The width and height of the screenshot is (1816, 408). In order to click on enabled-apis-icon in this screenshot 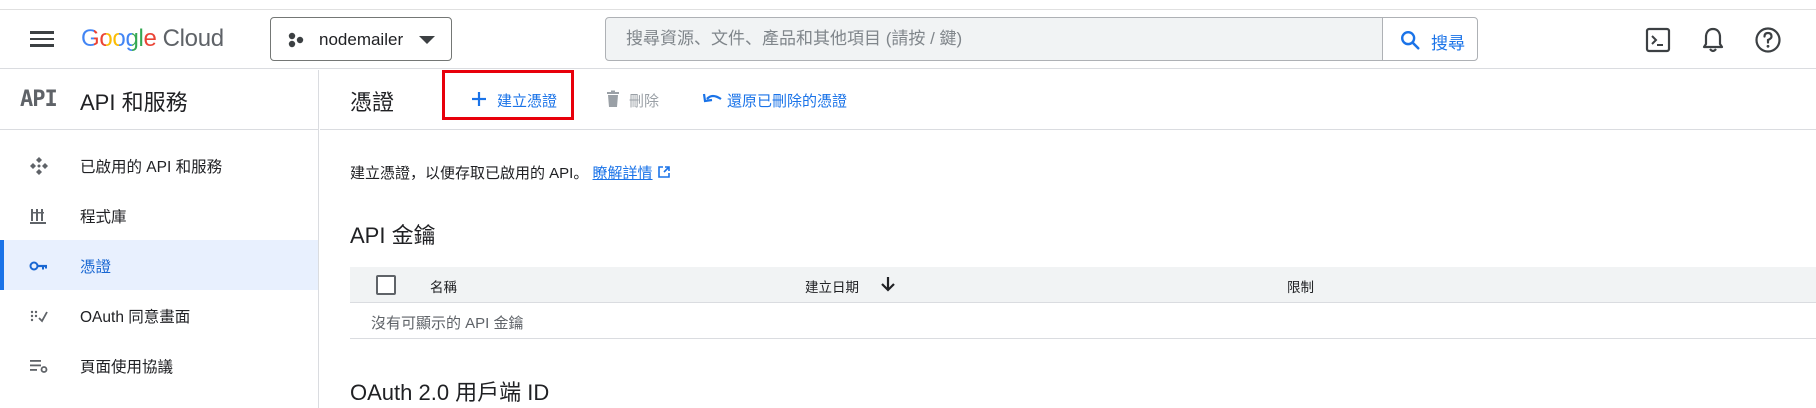, I will do `click(39, 166)`.